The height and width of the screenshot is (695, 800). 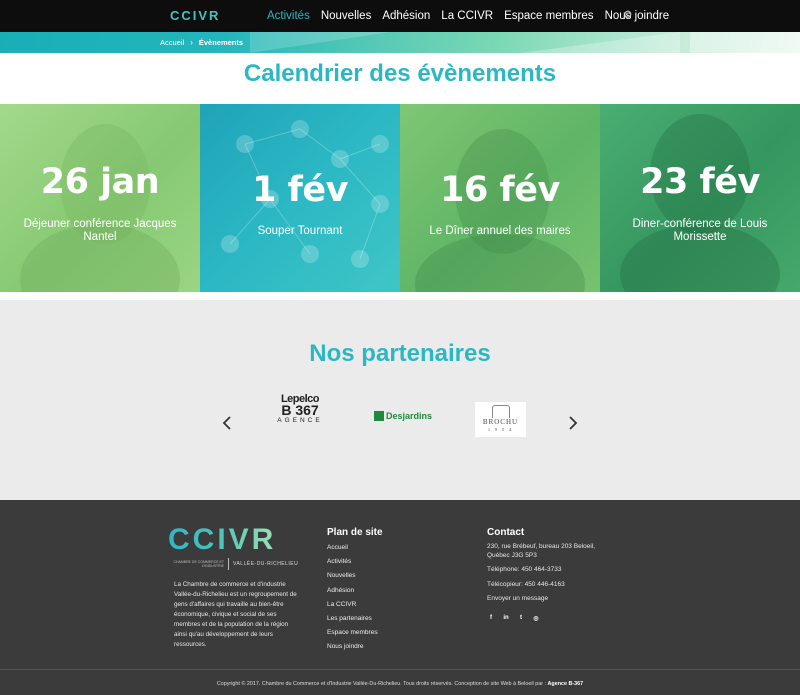 I want to click on partners-title: Nos partenaires, so click(x=400, y=353).